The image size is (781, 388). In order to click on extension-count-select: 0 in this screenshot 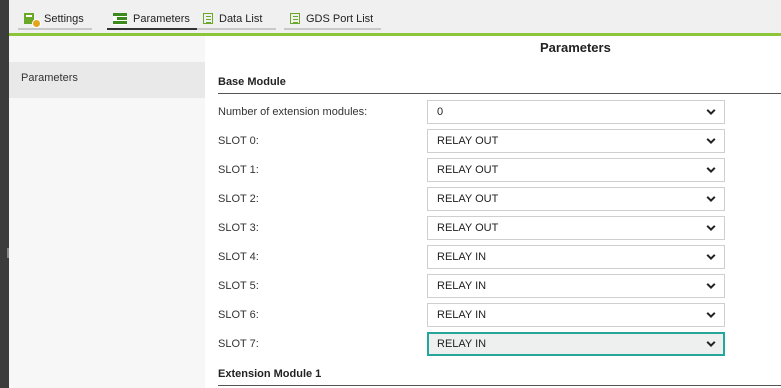, I will do `click(576, 112)`.